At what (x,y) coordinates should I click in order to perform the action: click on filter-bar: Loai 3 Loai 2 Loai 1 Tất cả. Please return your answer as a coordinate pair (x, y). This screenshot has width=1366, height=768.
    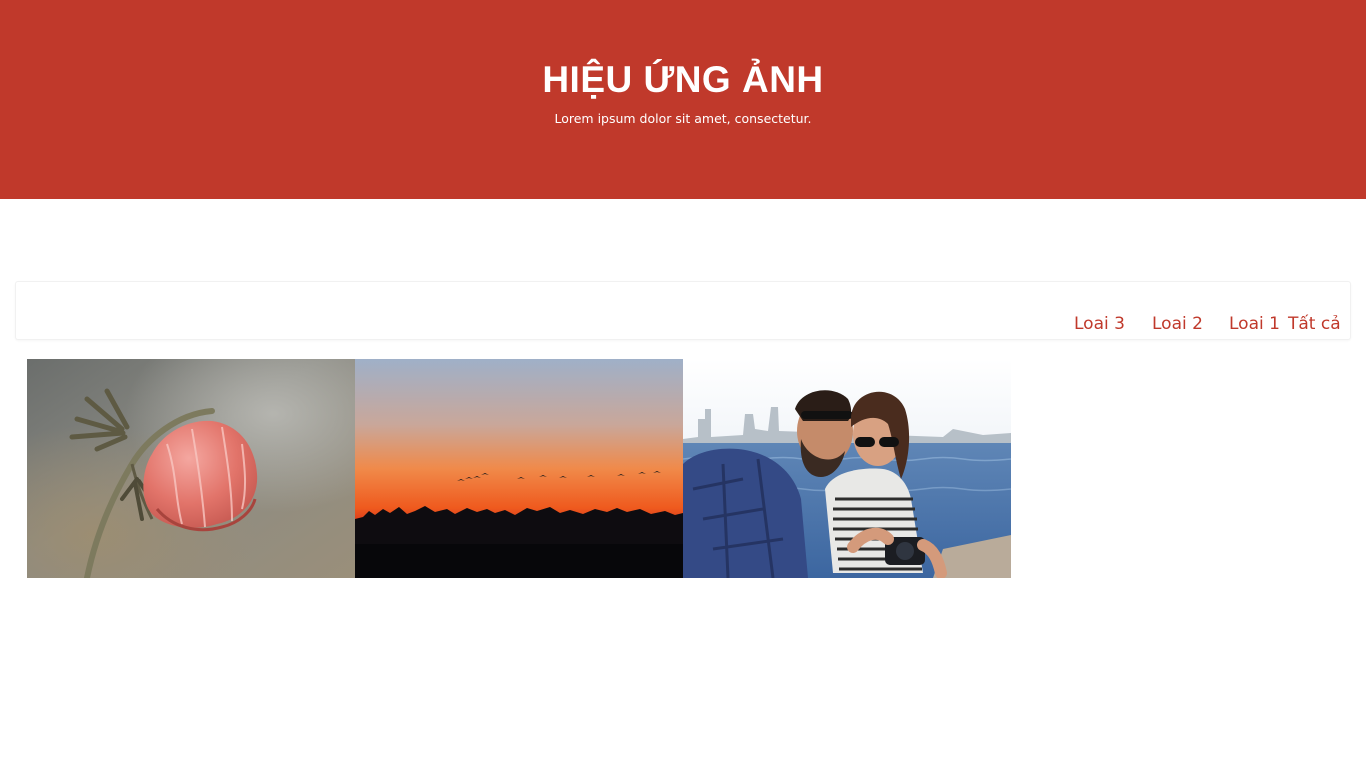
    Looking at the image, I should click on (683, 310).